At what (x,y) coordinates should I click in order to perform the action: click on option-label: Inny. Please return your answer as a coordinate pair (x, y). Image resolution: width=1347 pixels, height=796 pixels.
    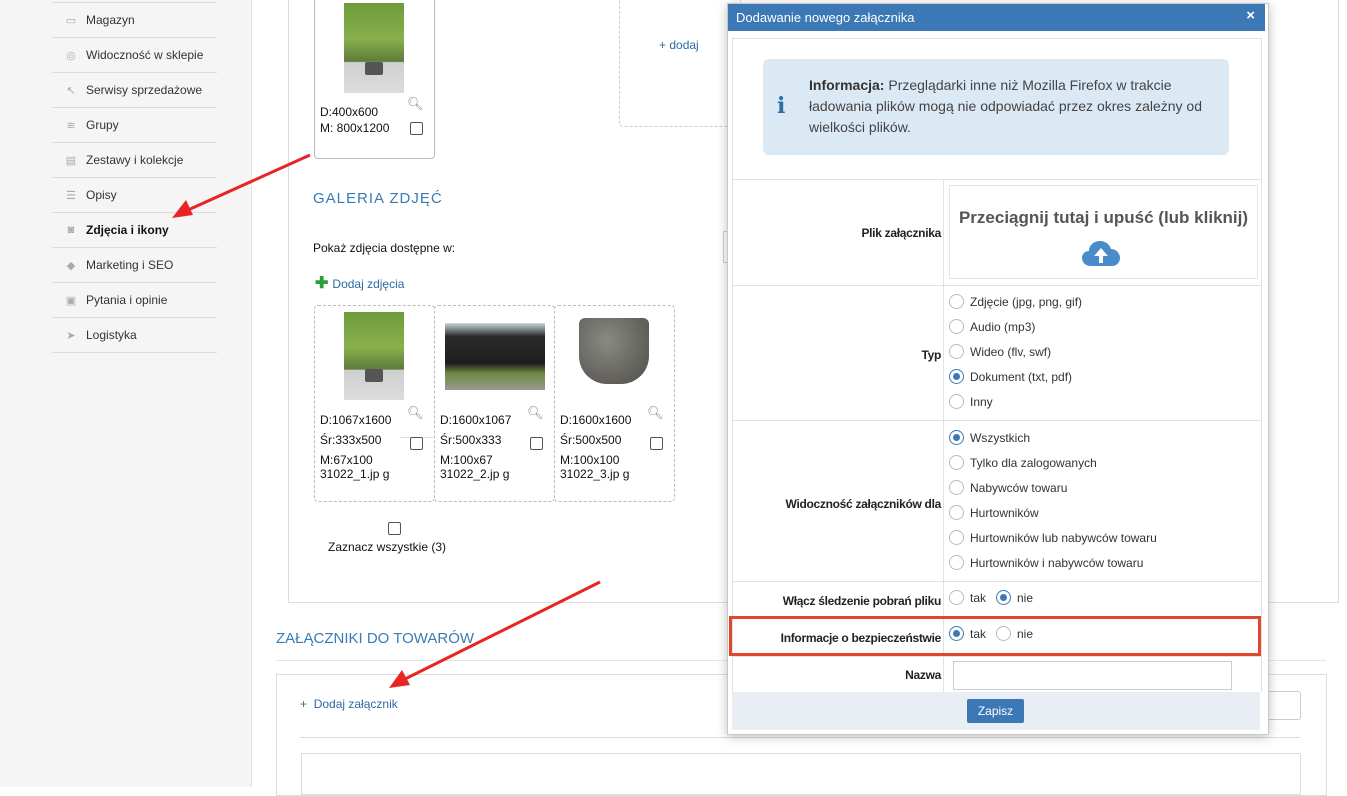
    Looking at the image, I should click on (981, 401).